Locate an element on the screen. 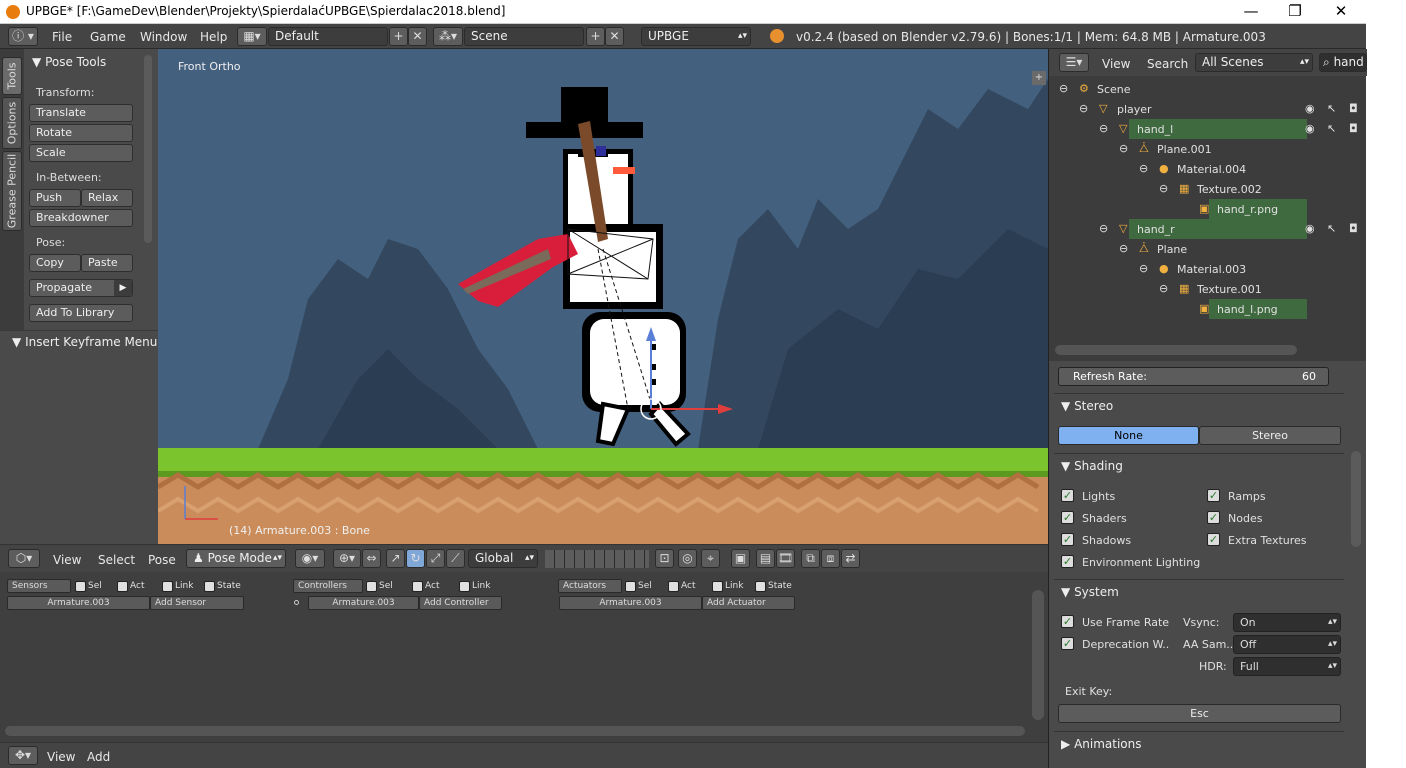 Image resolution: width=1406 pixels, height=768 pixels. maximize-button: ❐ is located at coordinates (1295, 12).